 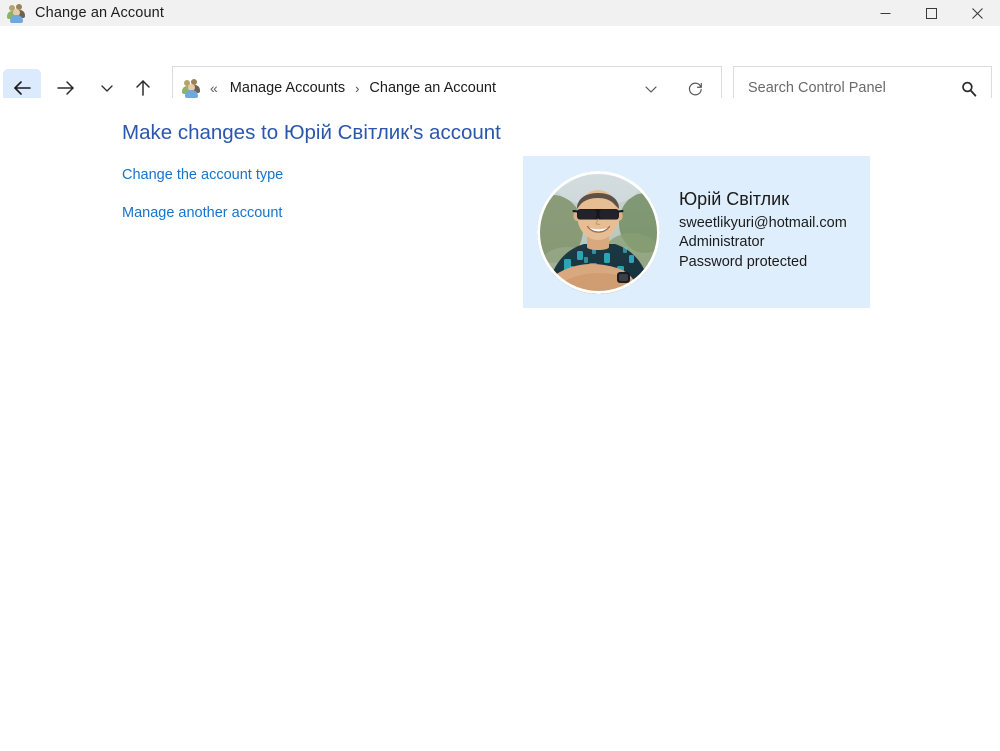 I want to click on account-email: sweetlikyuri@hotmail.com, so click(x=763, y=222).